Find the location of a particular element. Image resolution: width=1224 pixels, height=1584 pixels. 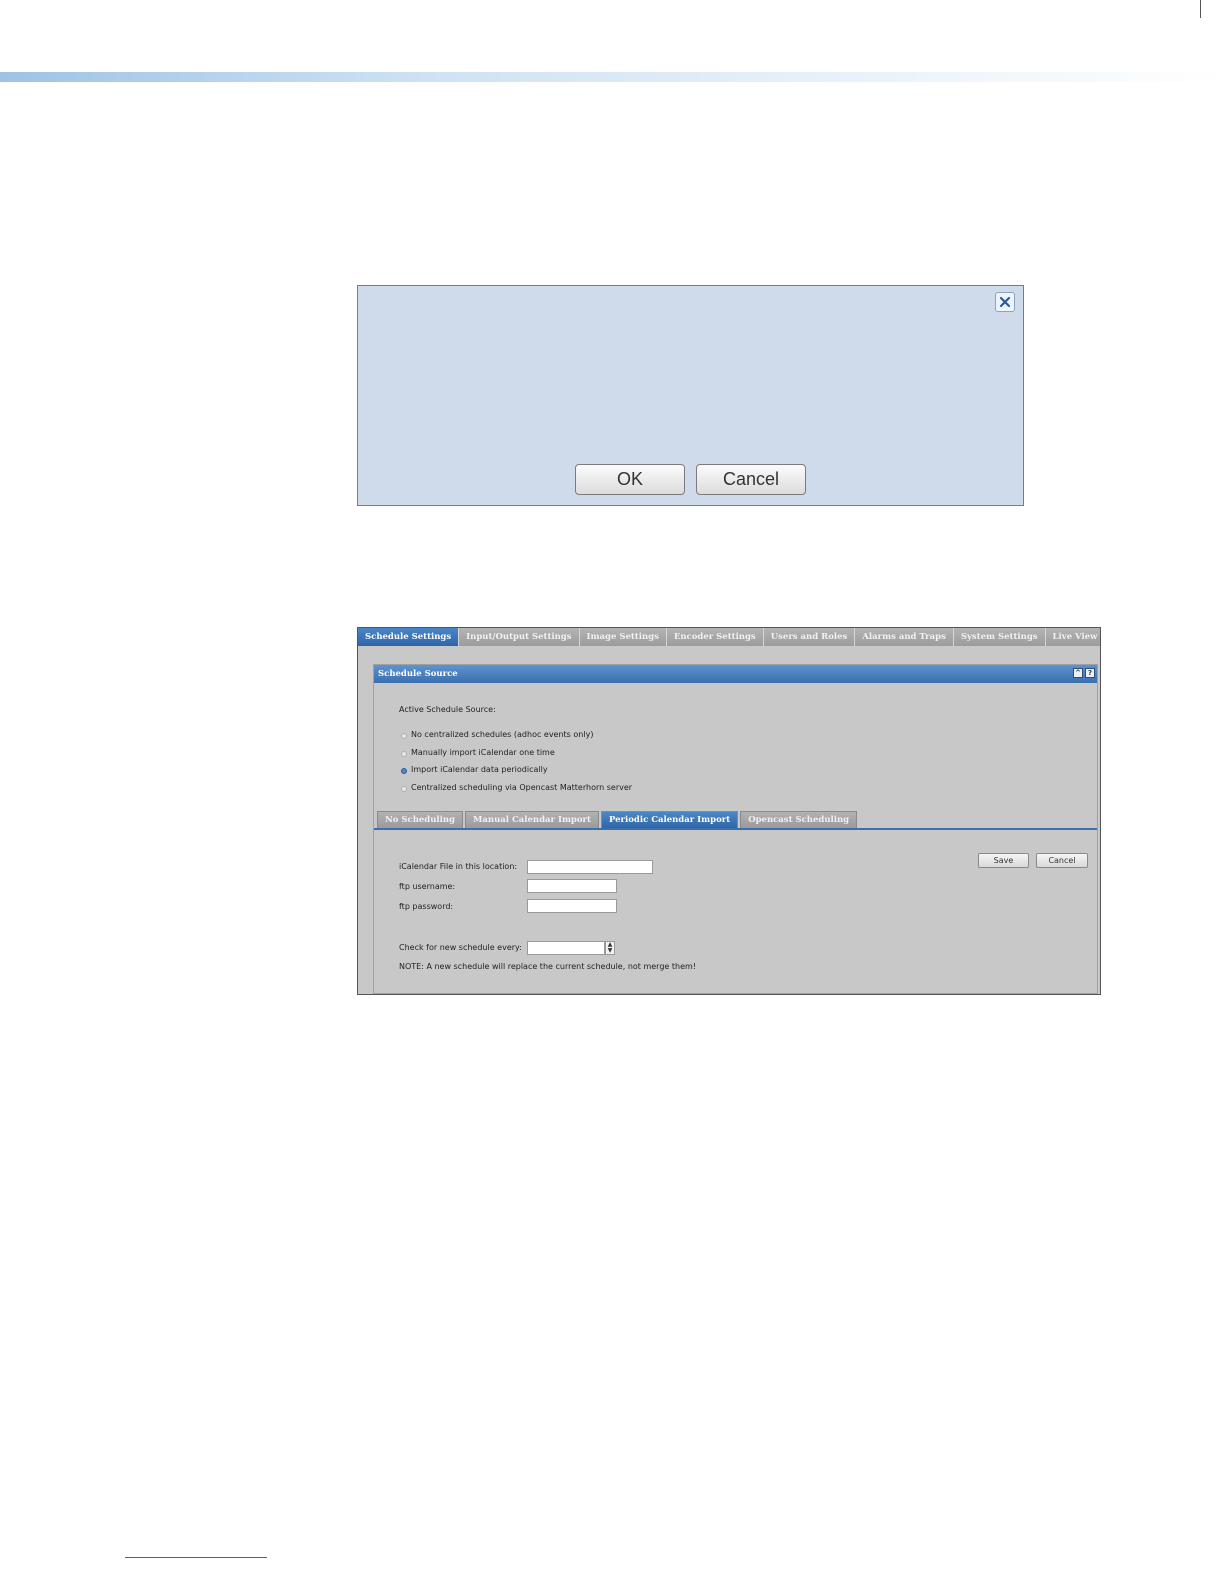

collapse-icon: ^ is located at coordinates (1078, 673).